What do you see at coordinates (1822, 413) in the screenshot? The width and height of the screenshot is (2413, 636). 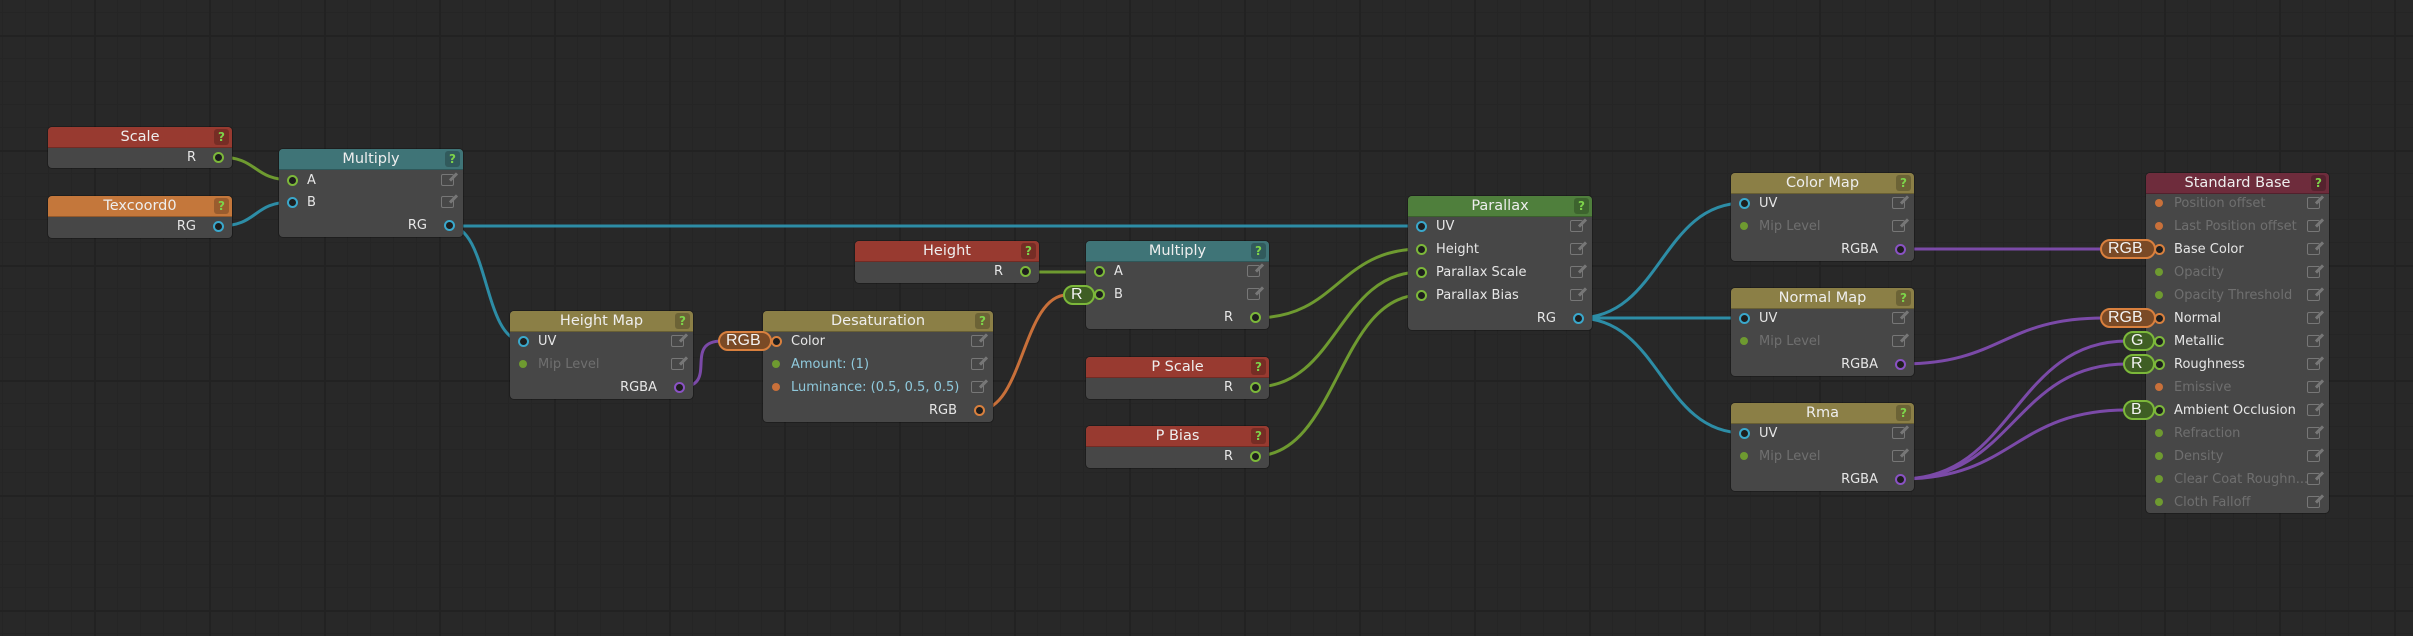 I see `node-header: Rma ?` at bounding box center [1822, 413].